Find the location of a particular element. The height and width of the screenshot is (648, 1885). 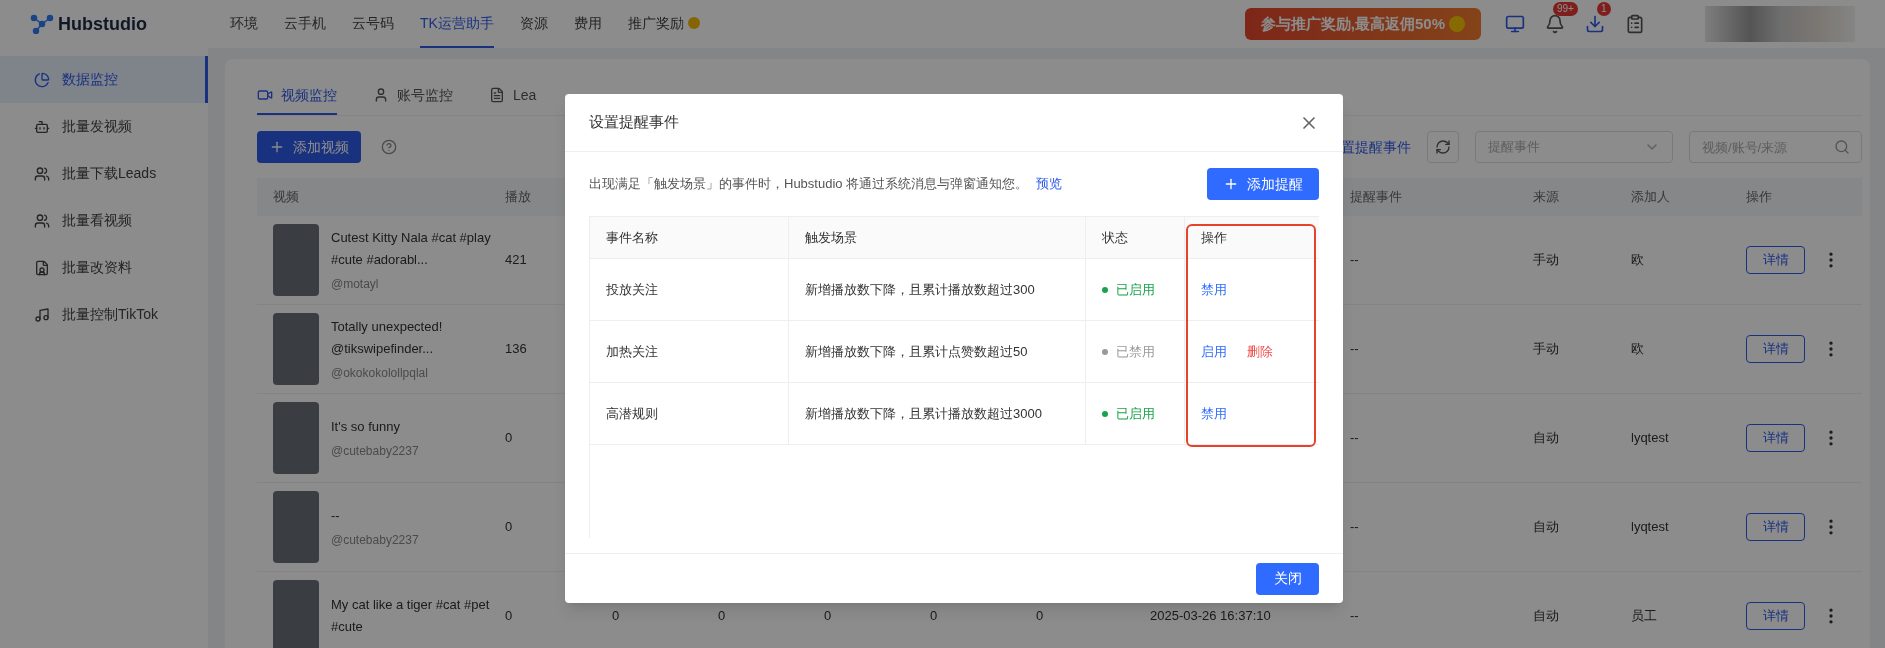

video-author: @motayl is located at coordinates (355, 284).